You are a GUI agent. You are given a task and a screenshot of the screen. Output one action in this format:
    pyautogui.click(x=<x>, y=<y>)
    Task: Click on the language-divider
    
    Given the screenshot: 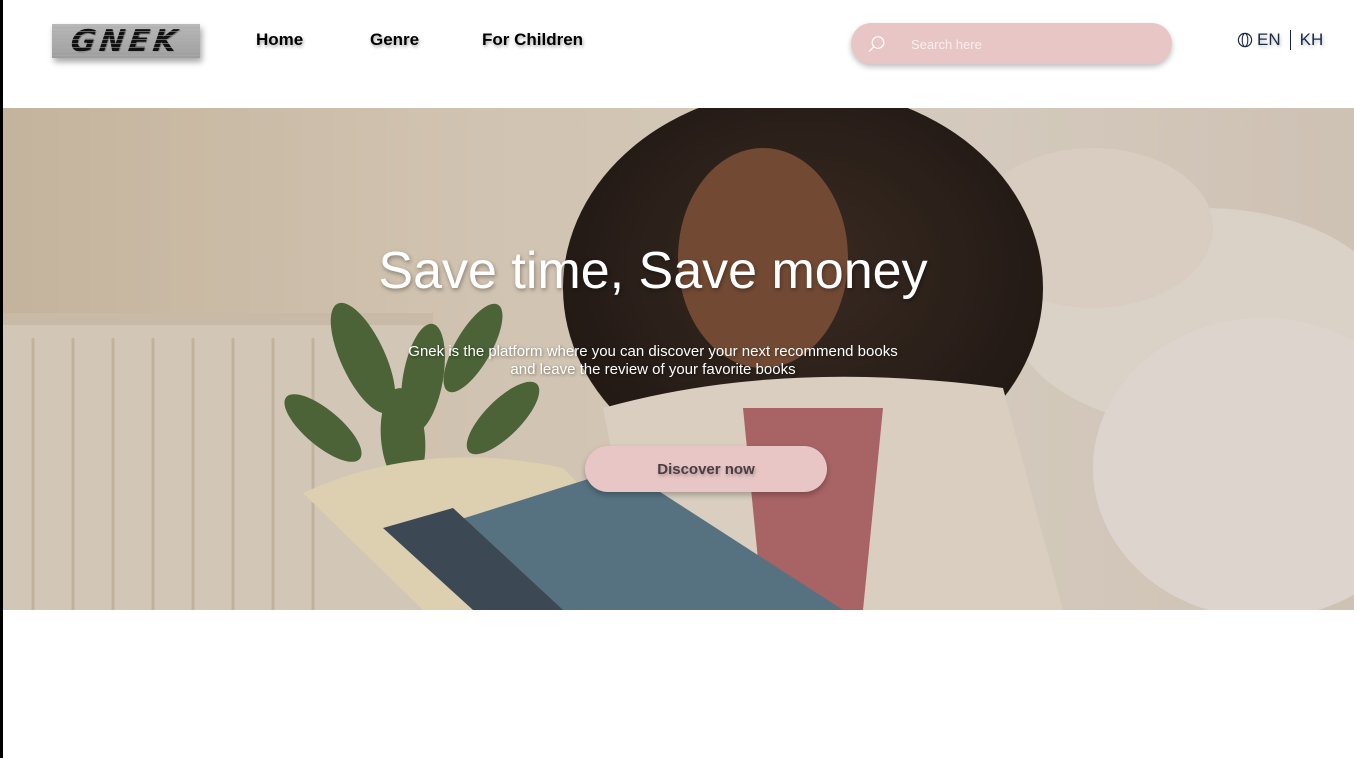 What is the action you would take?
    pyautogui.click(x=1290, y=40)
    